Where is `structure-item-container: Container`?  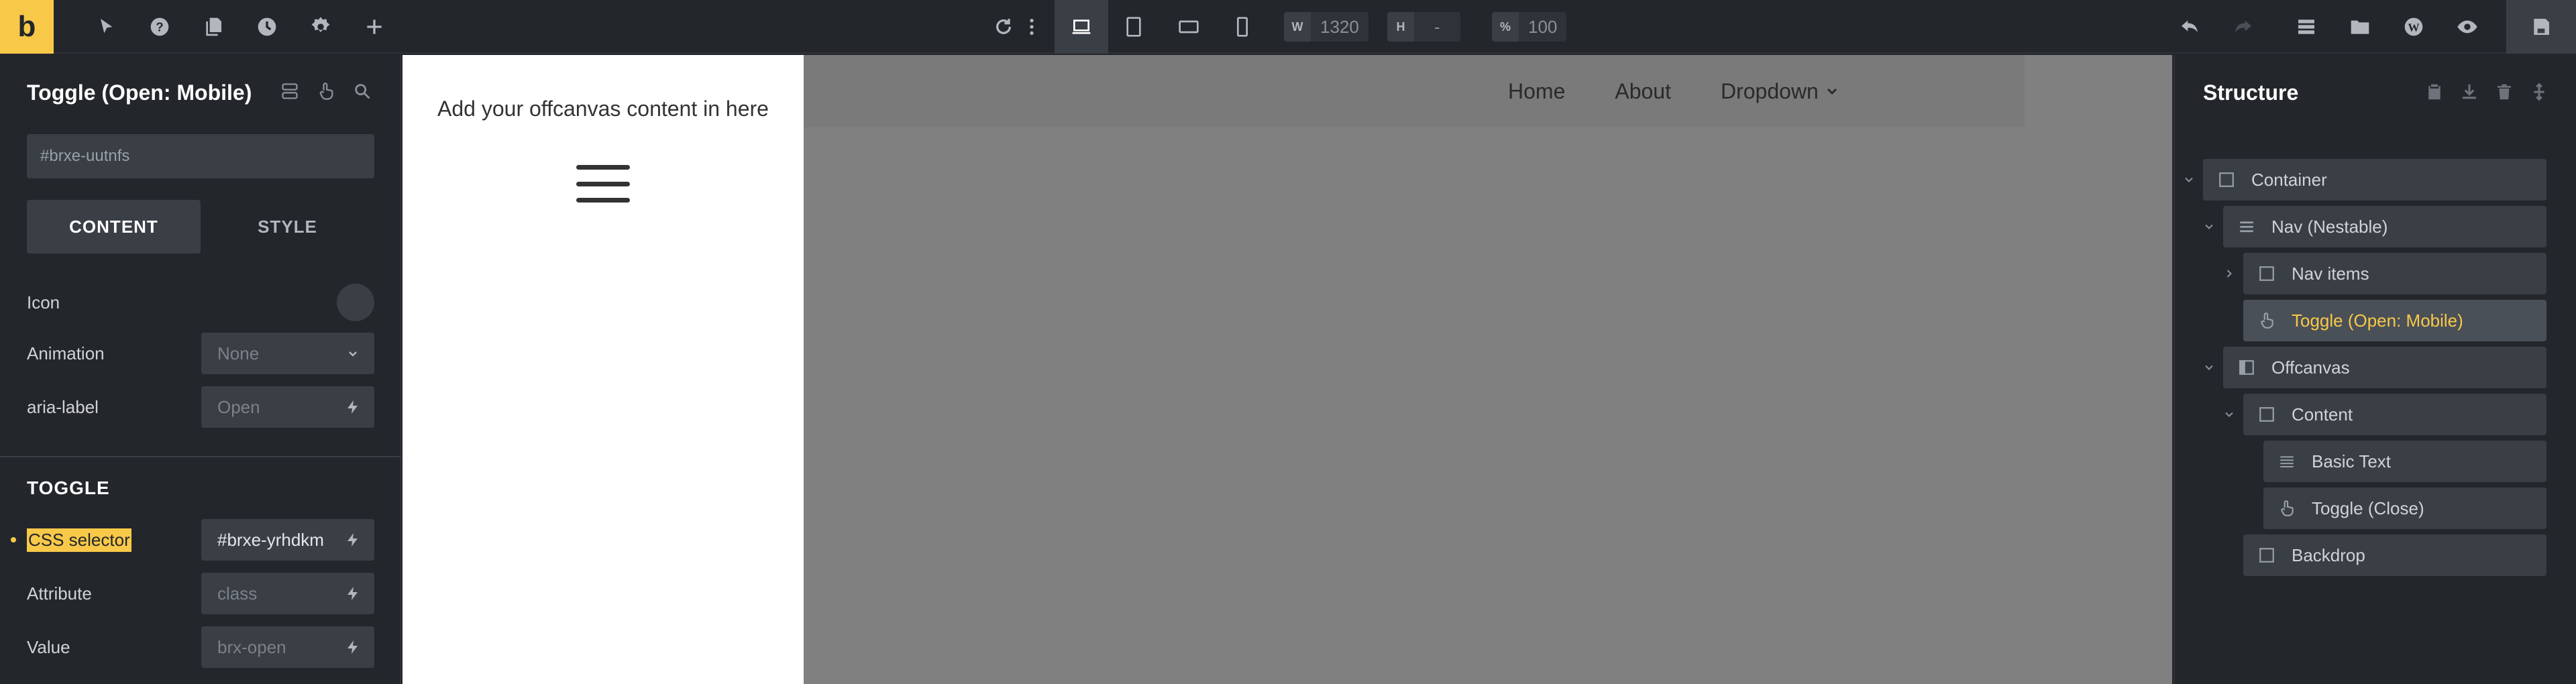 structure-item-container: Container is located at coordinates (2374, 180).